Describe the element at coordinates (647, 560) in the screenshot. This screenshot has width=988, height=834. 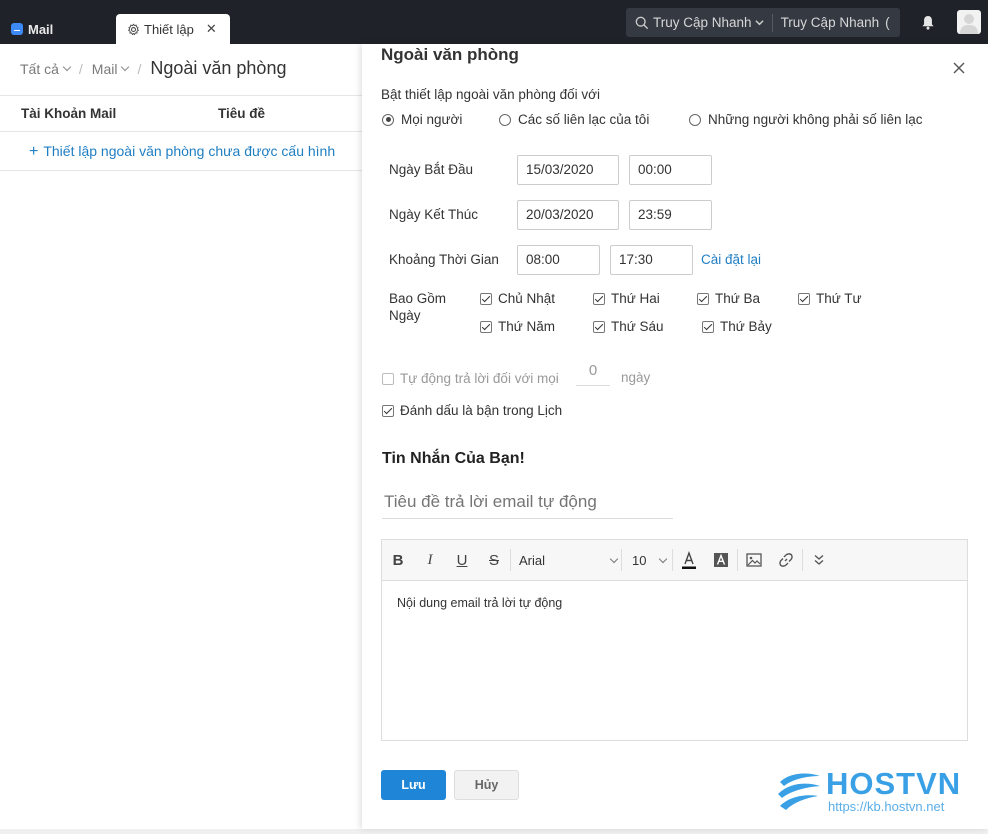
I see `font-size-select: 10` at that location.